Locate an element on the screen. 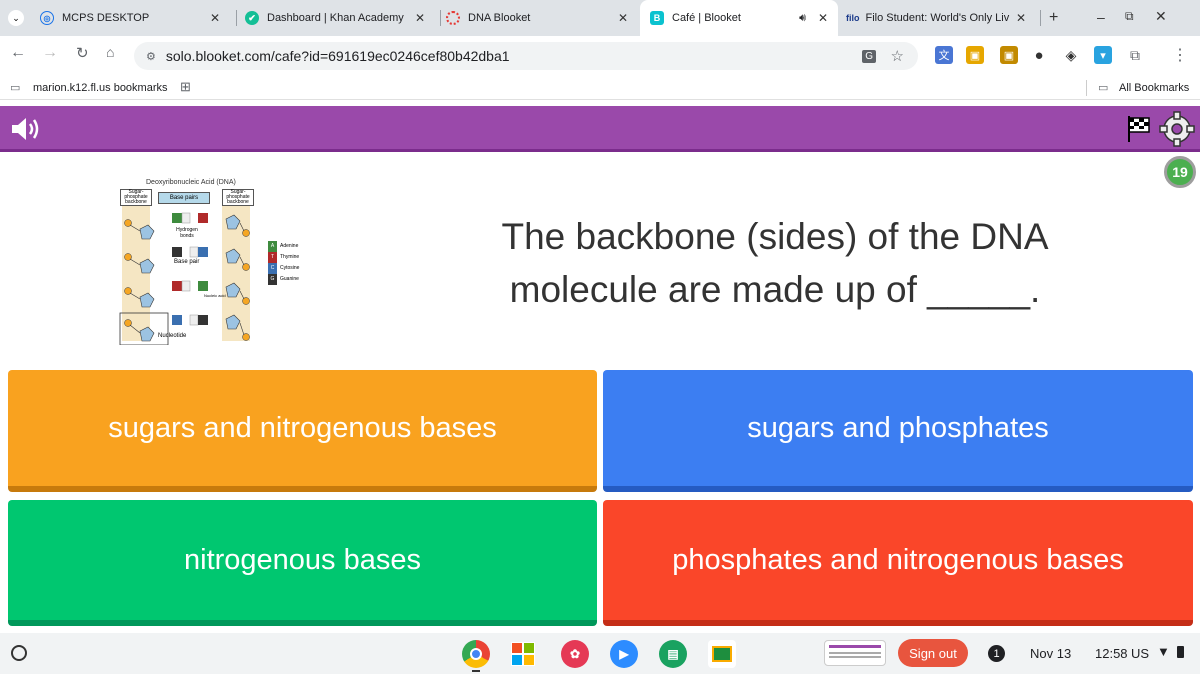  bookmark-star-icon: ☆ is located at coordinates (897, 56).